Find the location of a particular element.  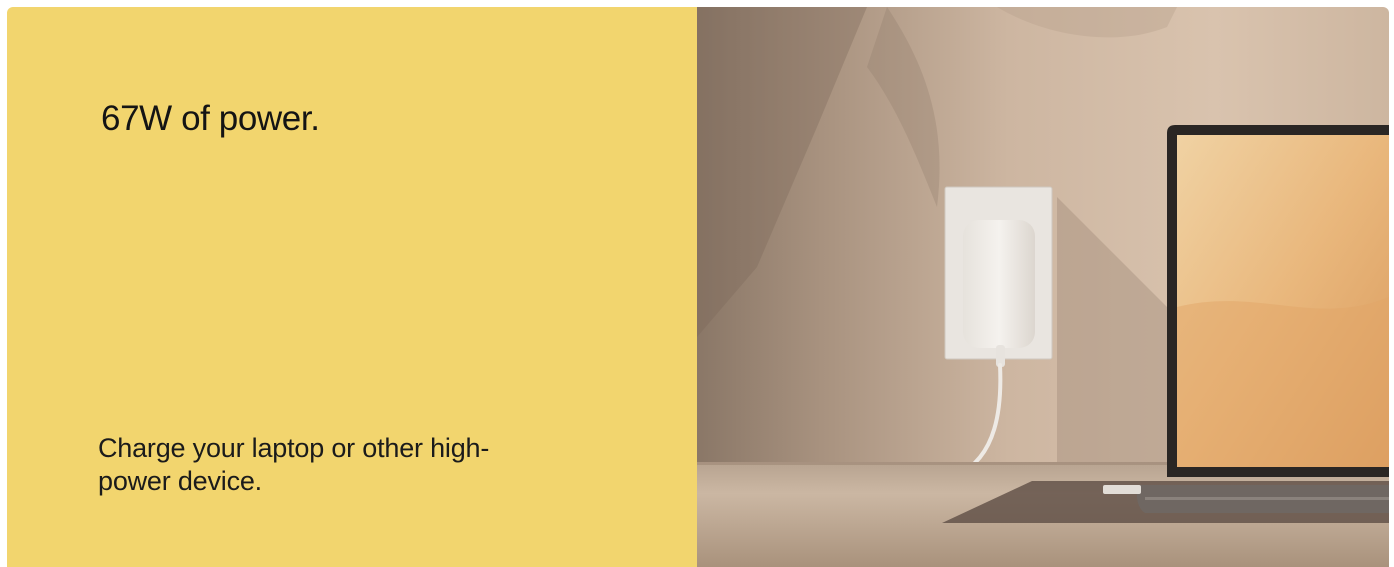

feature-headline: 67W of power. is located at coordinates (210, 118).